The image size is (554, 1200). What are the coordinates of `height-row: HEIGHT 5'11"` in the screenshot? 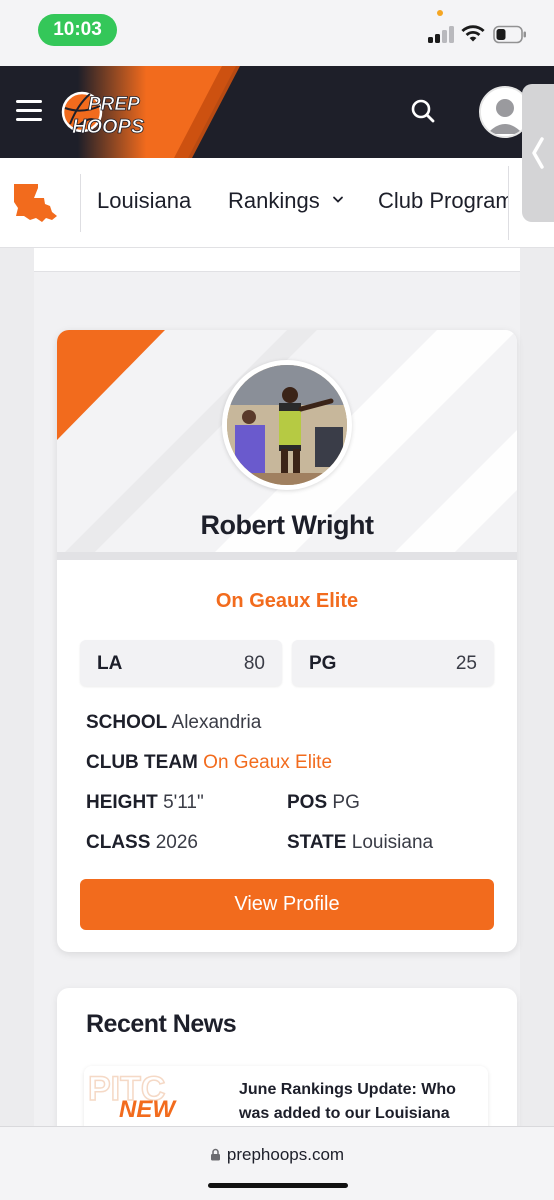 It's located at (145, 803).